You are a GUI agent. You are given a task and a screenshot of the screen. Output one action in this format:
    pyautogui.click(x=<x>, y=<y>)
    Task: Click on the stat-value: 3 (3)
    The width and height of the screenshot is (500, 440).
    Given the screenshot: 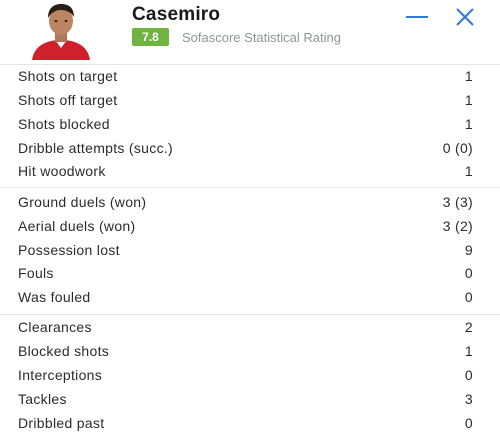 What is the action you would take?
    pyautogui.click(x=457, y=202)
    